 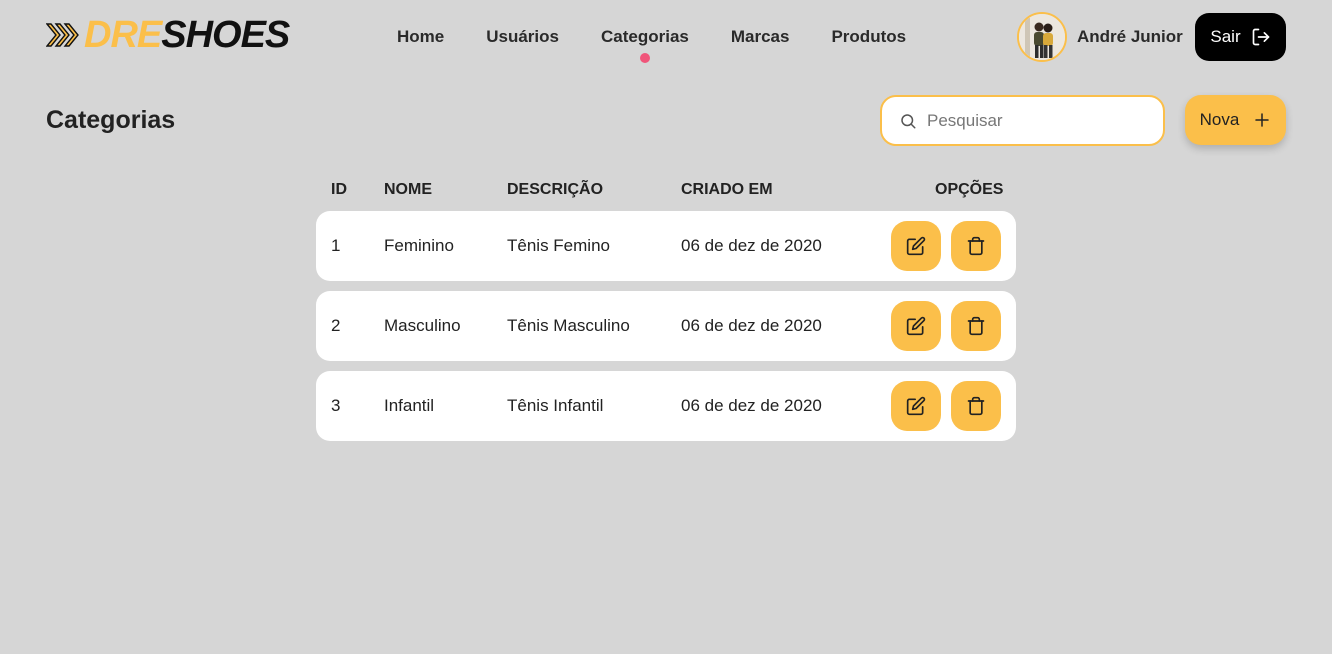 I want to click on new-category-button: Nova, so click(x=1235, y=120).